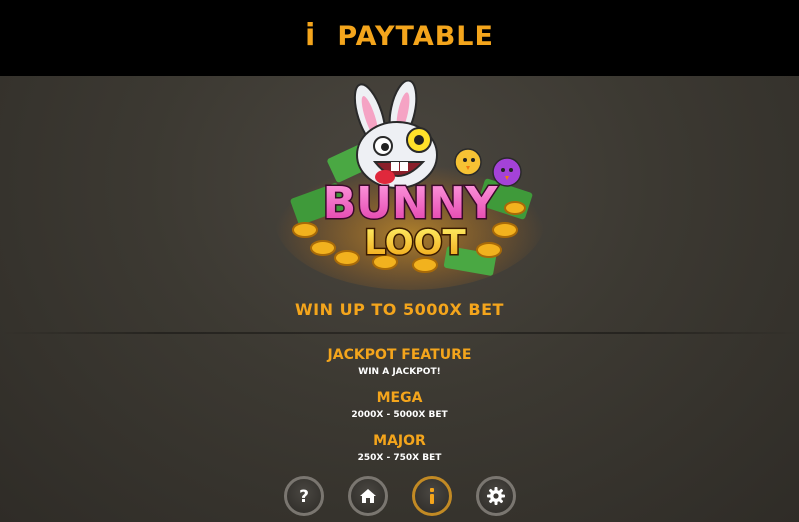 The height and width of the screenshot is (522, 799). I want to click on page-title: PAYTABLE, so click(415, 36).